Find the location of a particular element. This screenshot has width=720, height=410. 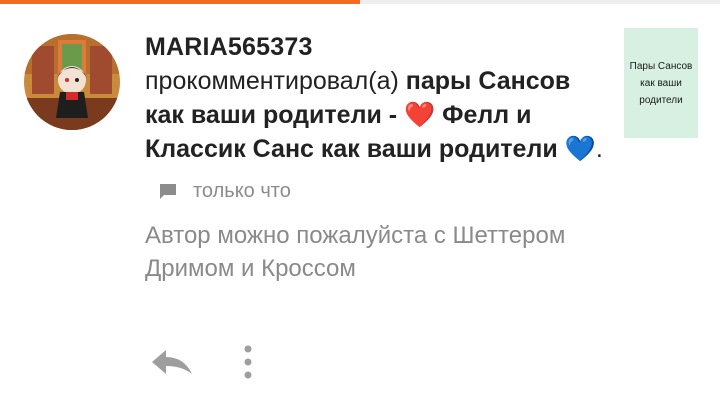

progress-bar is located at coordinates (360, 2).